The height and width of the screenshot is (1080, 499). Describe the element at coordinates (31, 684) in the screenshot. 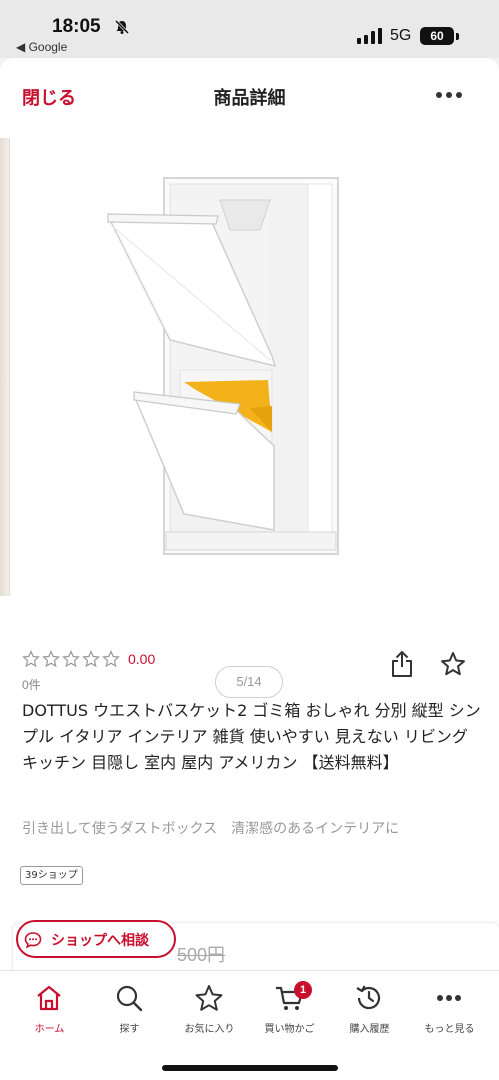

I see `review-count: 0件` at that location.